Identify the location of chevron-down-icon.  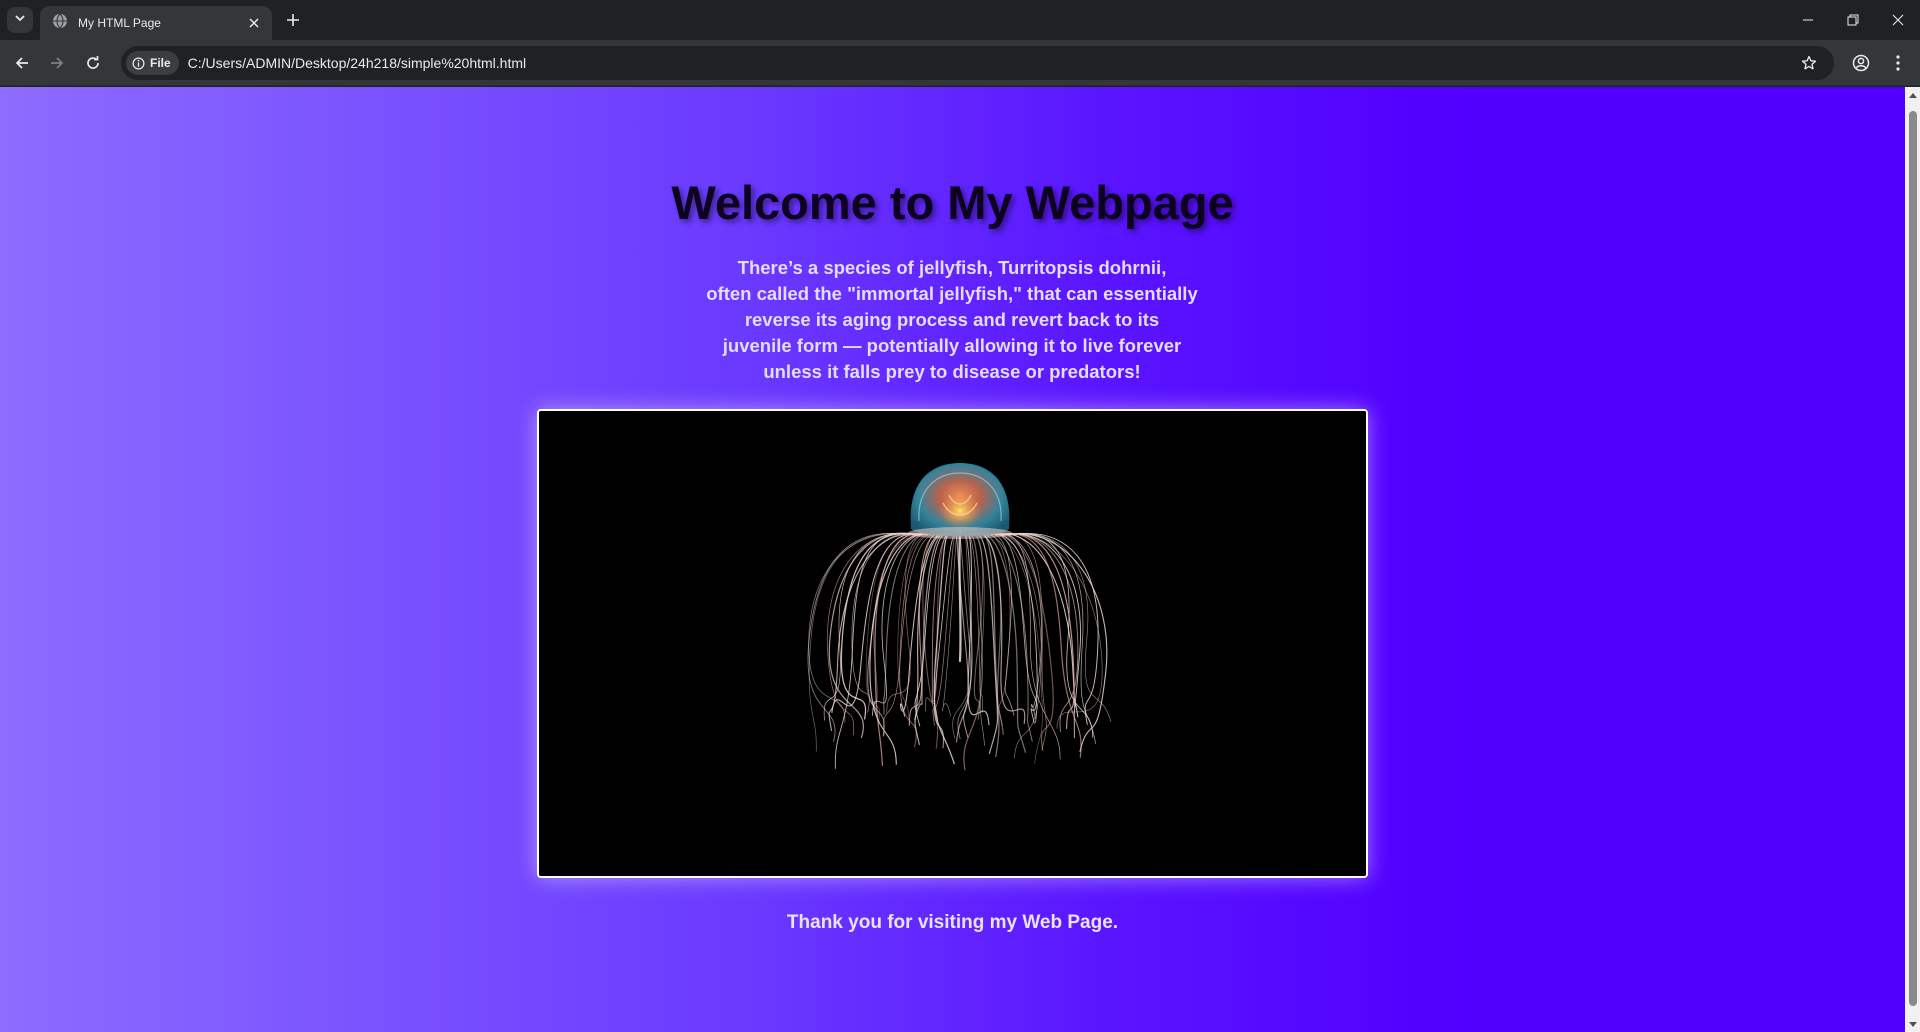
(20, 20).